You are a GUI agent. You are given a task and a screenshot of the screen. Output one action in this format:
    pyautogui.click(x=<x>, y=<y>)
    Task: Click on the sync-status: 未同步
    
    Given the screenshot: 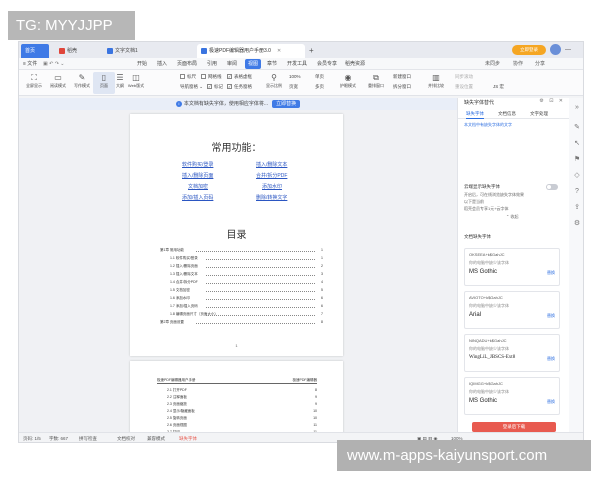 What is the action you would take?
    pyautogui.click(x=492, y=64)
    